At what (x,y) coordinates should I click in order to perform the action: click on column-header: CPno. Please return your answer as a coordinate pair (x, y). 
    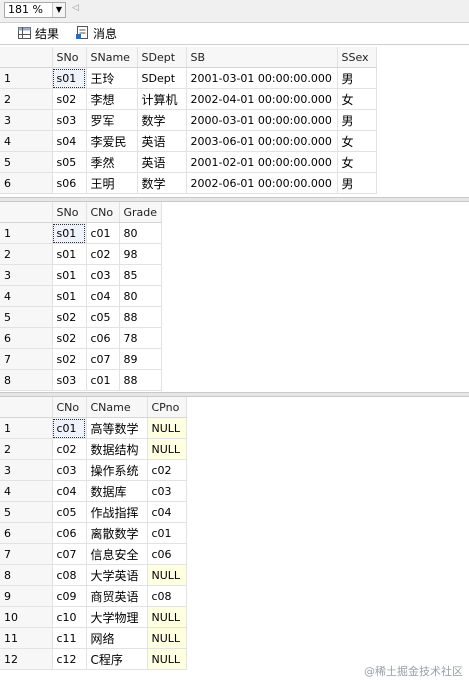
    Looking at the image, I should click on (167, 407).